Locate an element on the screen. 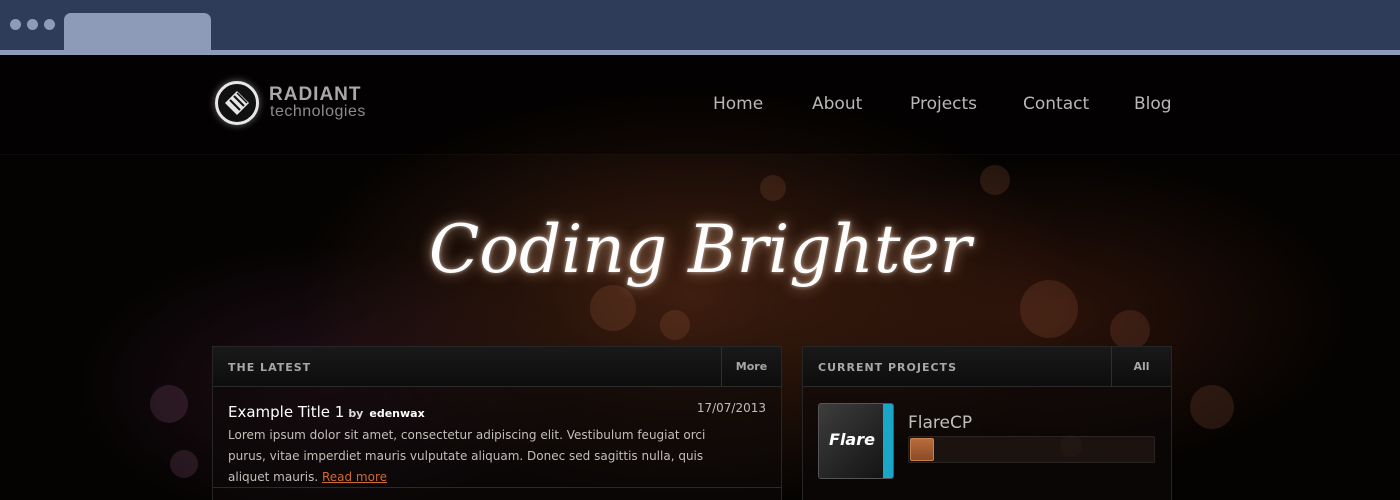 Image resolution: width=1400 pixels, height=500 pixels. projects-panel-title: CURRENT PROJECTS is located at coordinates (887, 367).